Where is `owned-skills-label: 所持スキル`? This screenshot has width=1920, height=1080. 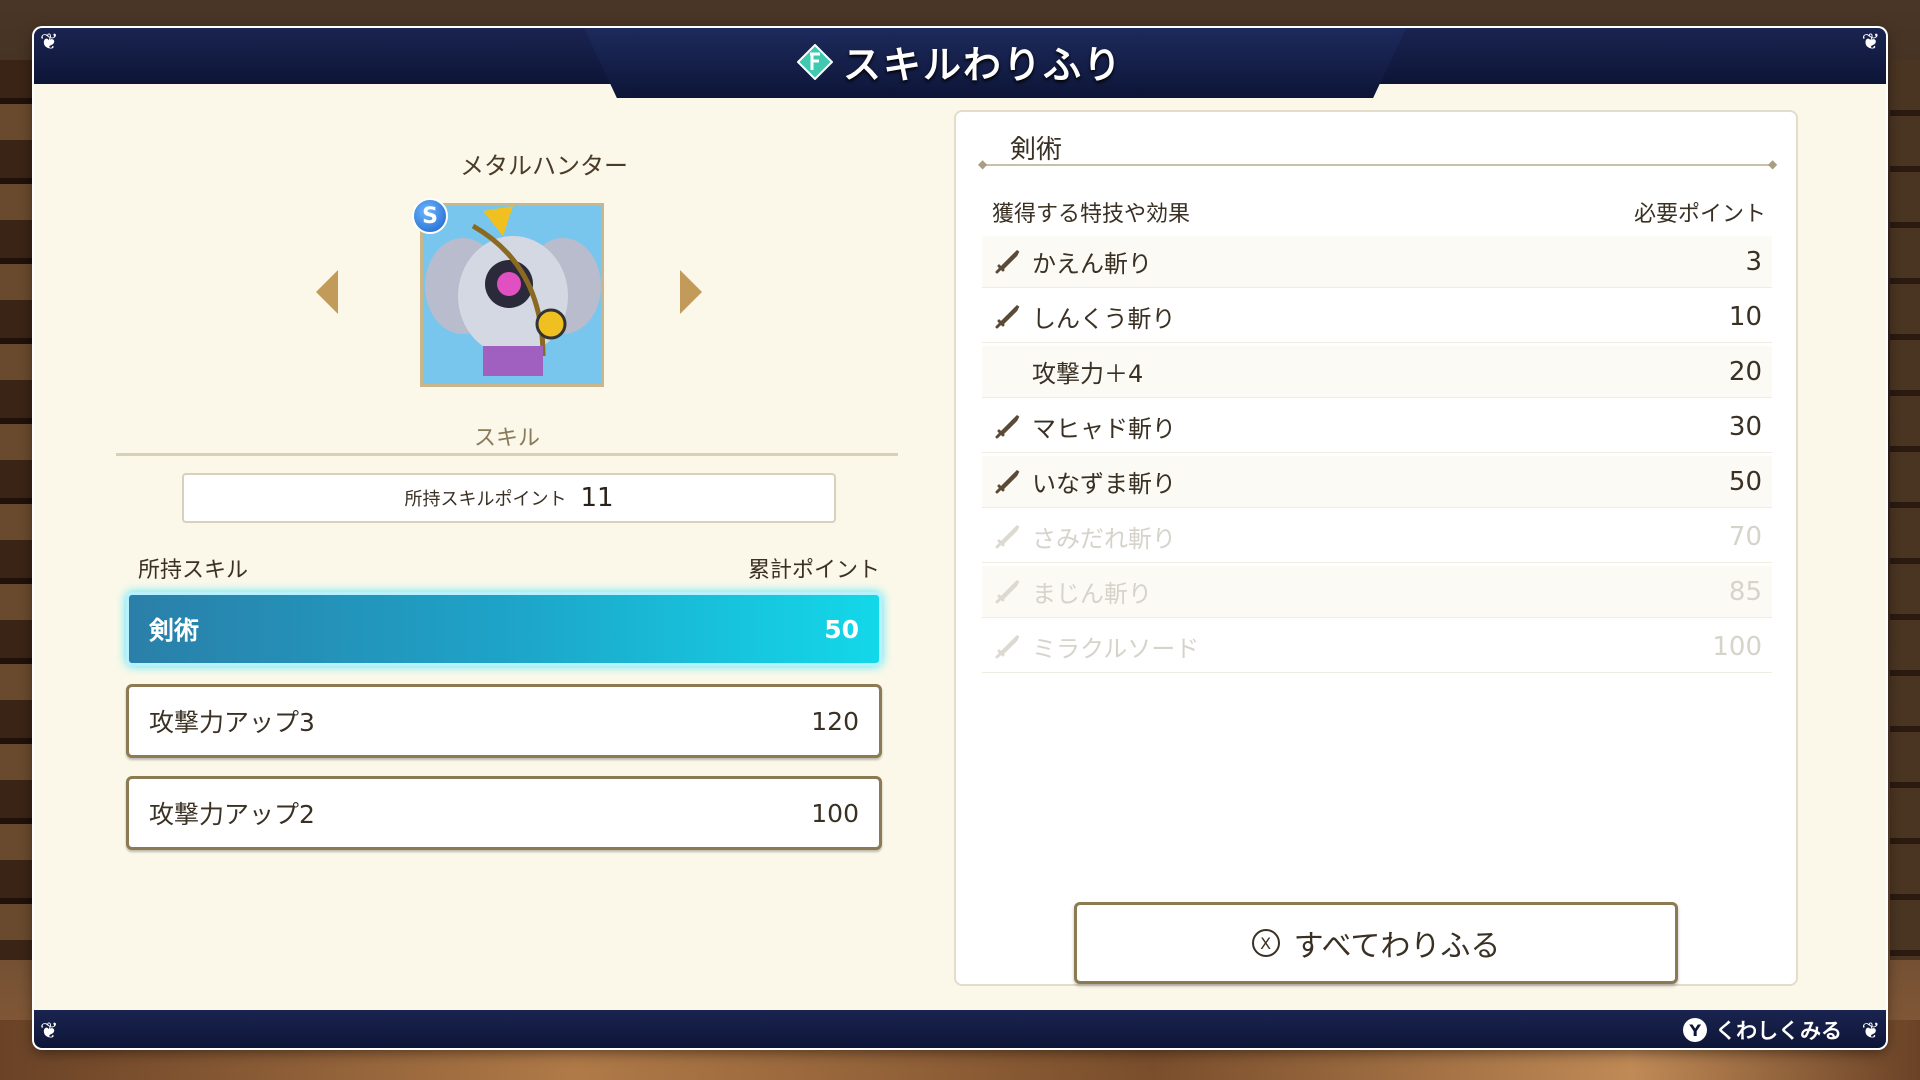
owned-skills-label: 所持スキル is located at coordinates (193, 570).